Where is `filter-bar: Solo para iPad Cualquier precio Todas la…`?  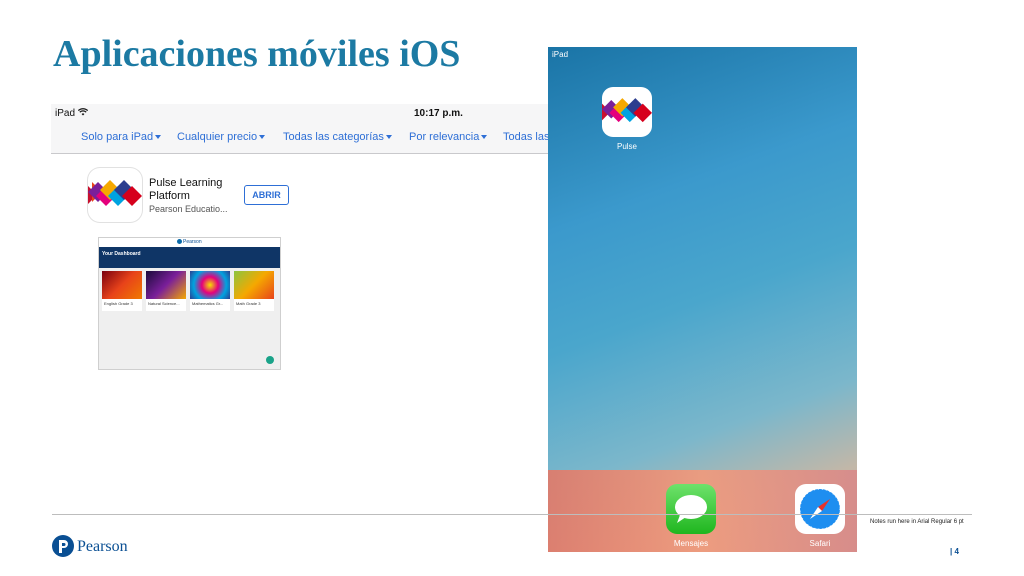 filter-bar: Solo para iPad Cualquier precio Todas la… is located at coordinates (299, 138).